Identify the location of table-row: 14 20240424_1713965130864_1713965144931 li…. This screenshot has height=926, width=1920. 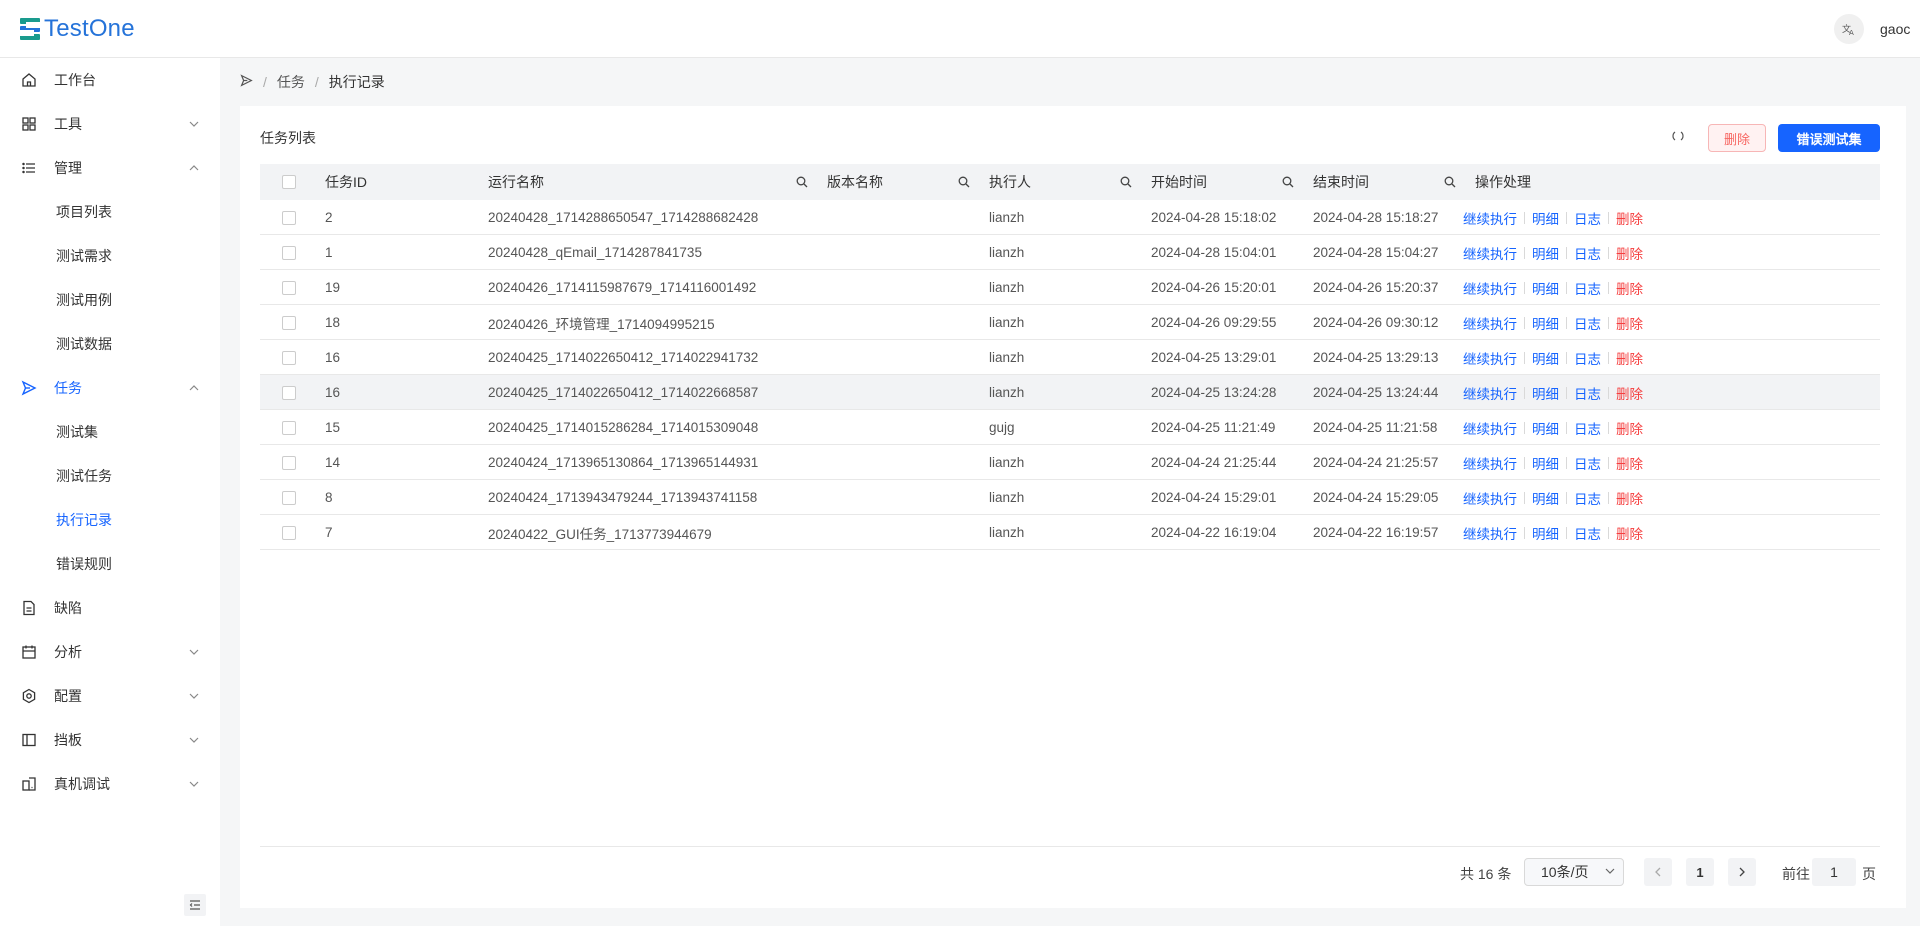
(1070, 462).